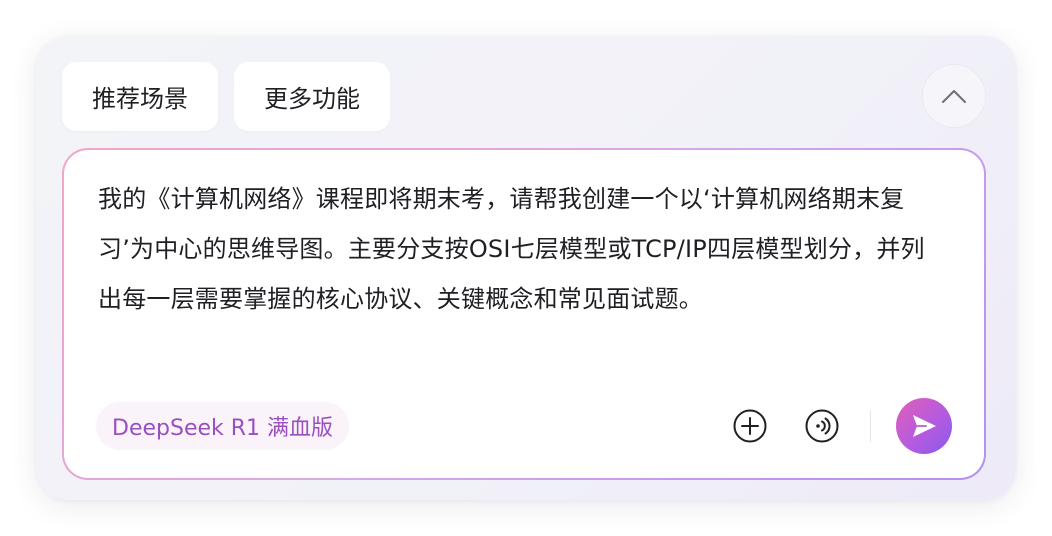 The image size is (1052, 536). I want to click on chip-label: 更多功能, so click(312, 99).